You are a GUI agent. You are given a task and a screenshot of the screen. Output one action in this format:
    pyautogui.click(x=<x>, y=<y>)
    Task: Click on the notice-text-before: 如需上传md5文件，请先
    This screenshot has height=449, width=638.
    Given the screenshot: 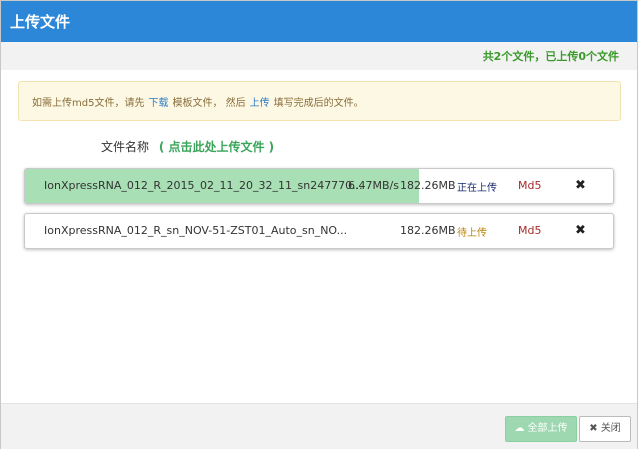 What is the action you would take?
    pyautogui.click(x=88, y=103)
    